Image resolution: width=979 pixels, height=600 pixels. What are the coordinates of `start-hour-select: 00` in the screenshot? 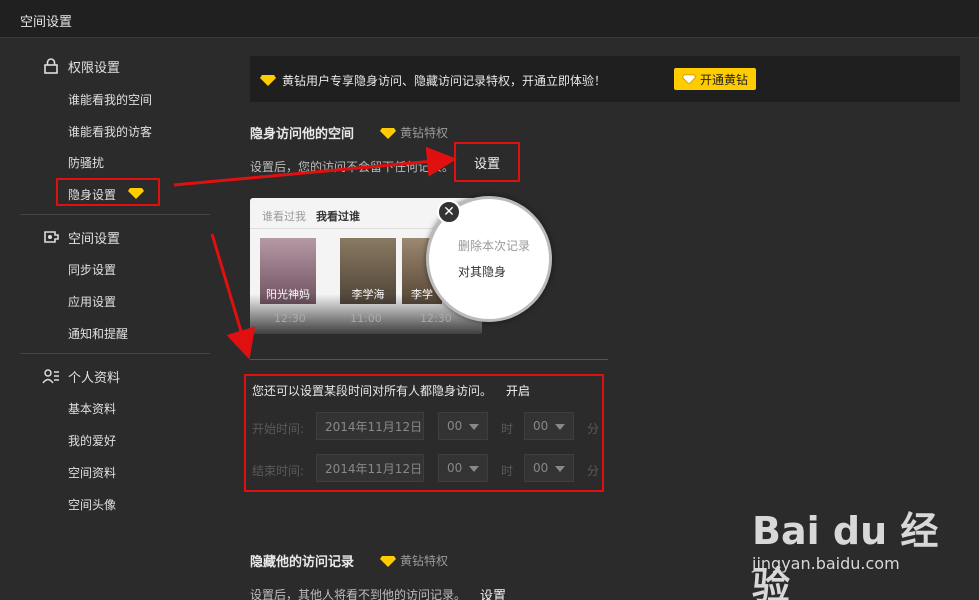 It's located at (463, 426).